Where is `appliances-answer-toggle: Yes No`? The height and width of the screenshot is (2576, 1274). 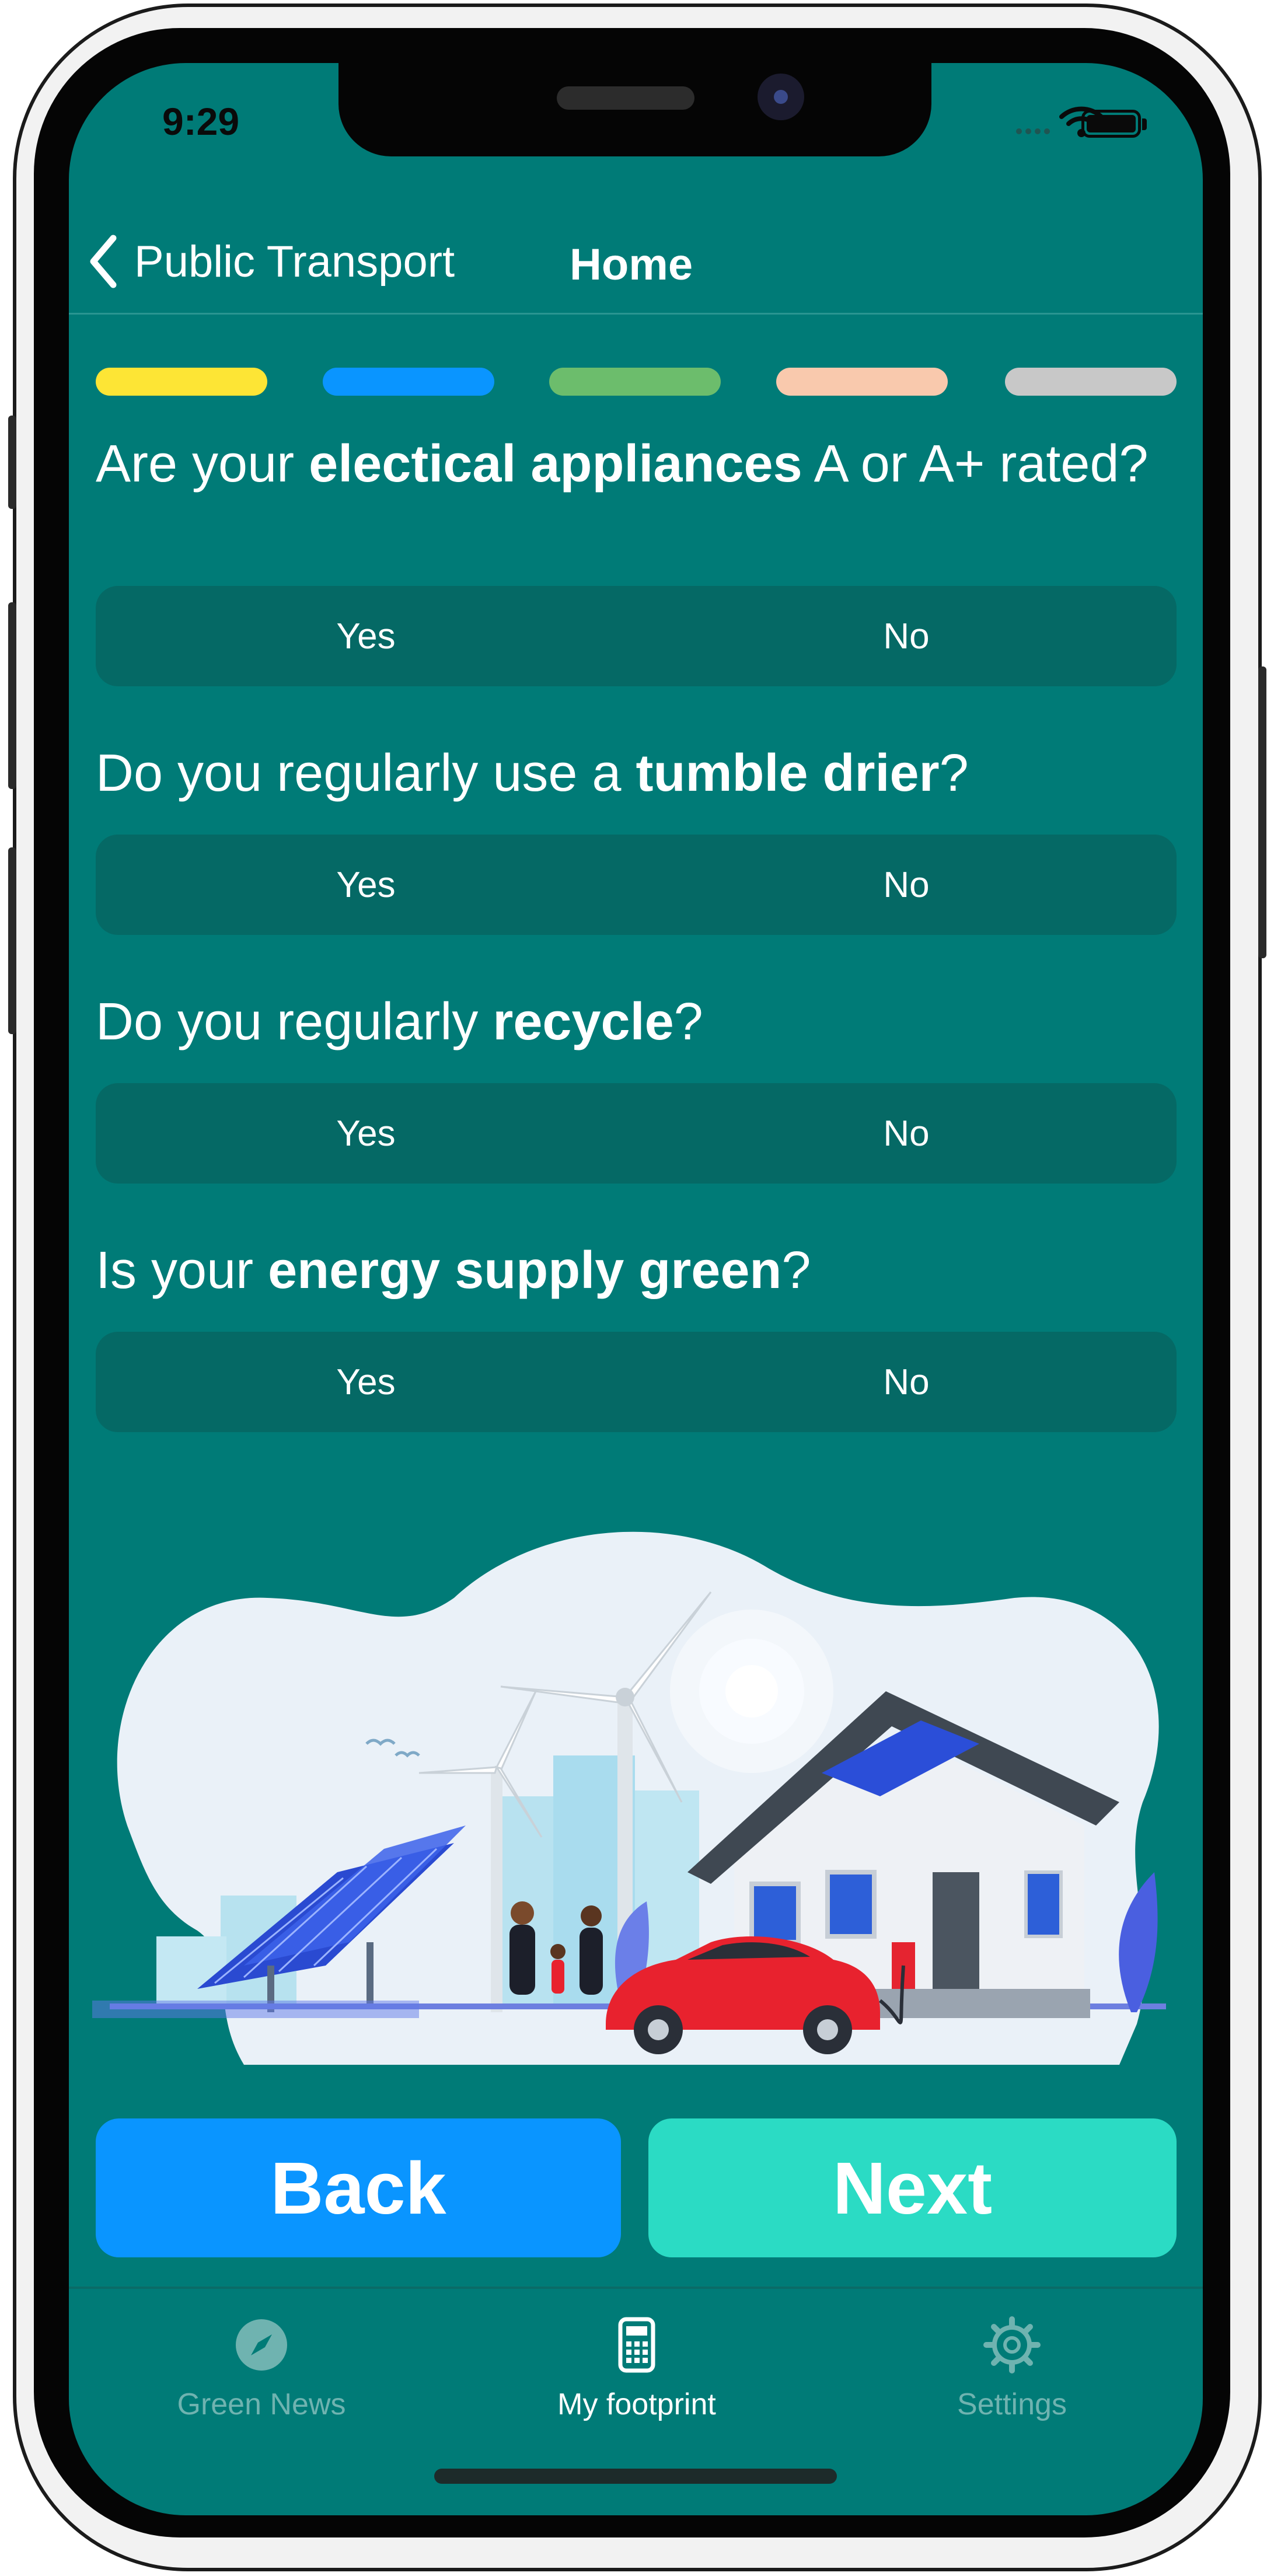 appliances-answer-toggle: Yes No is located at coordinates (636, 636).